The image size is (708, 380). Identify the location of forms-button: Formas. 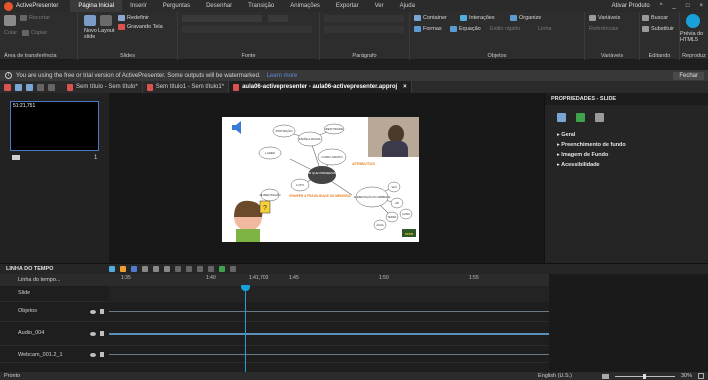
(428, 29).